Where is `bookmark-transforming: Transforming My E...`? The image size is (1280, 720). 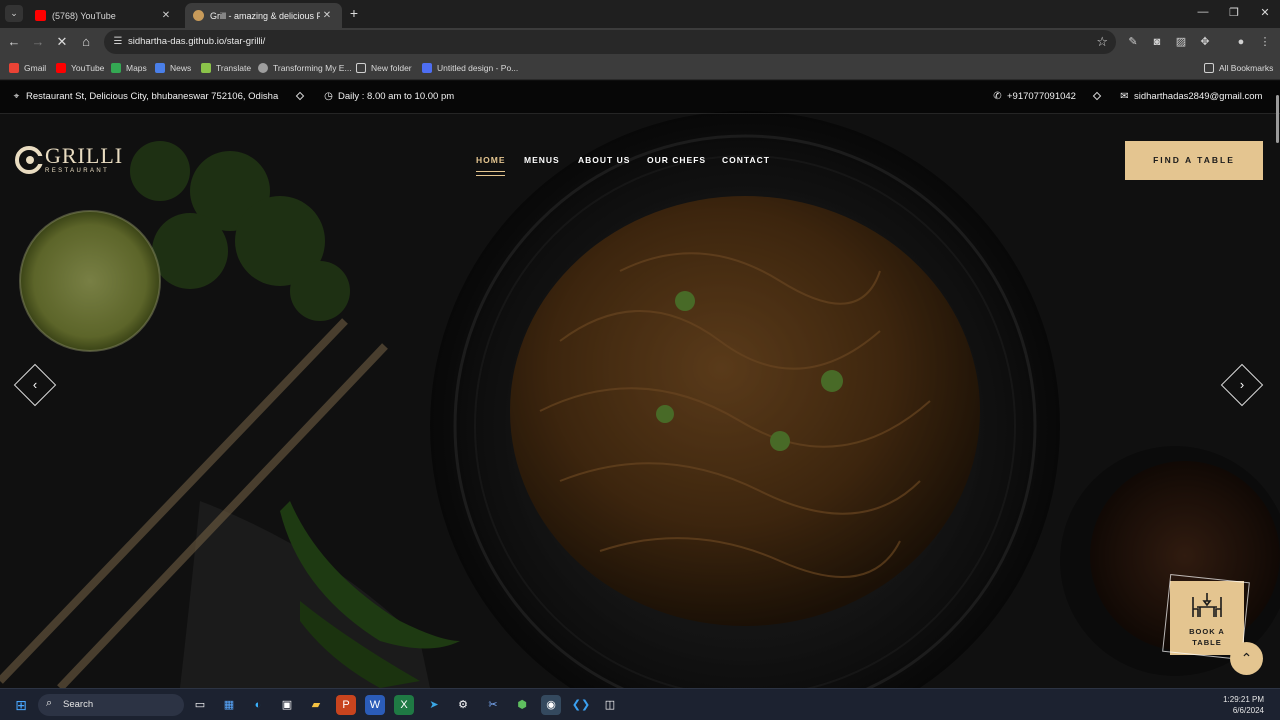 bookmark-transforming: Transforming My E... is located at coordinates (305, 68).